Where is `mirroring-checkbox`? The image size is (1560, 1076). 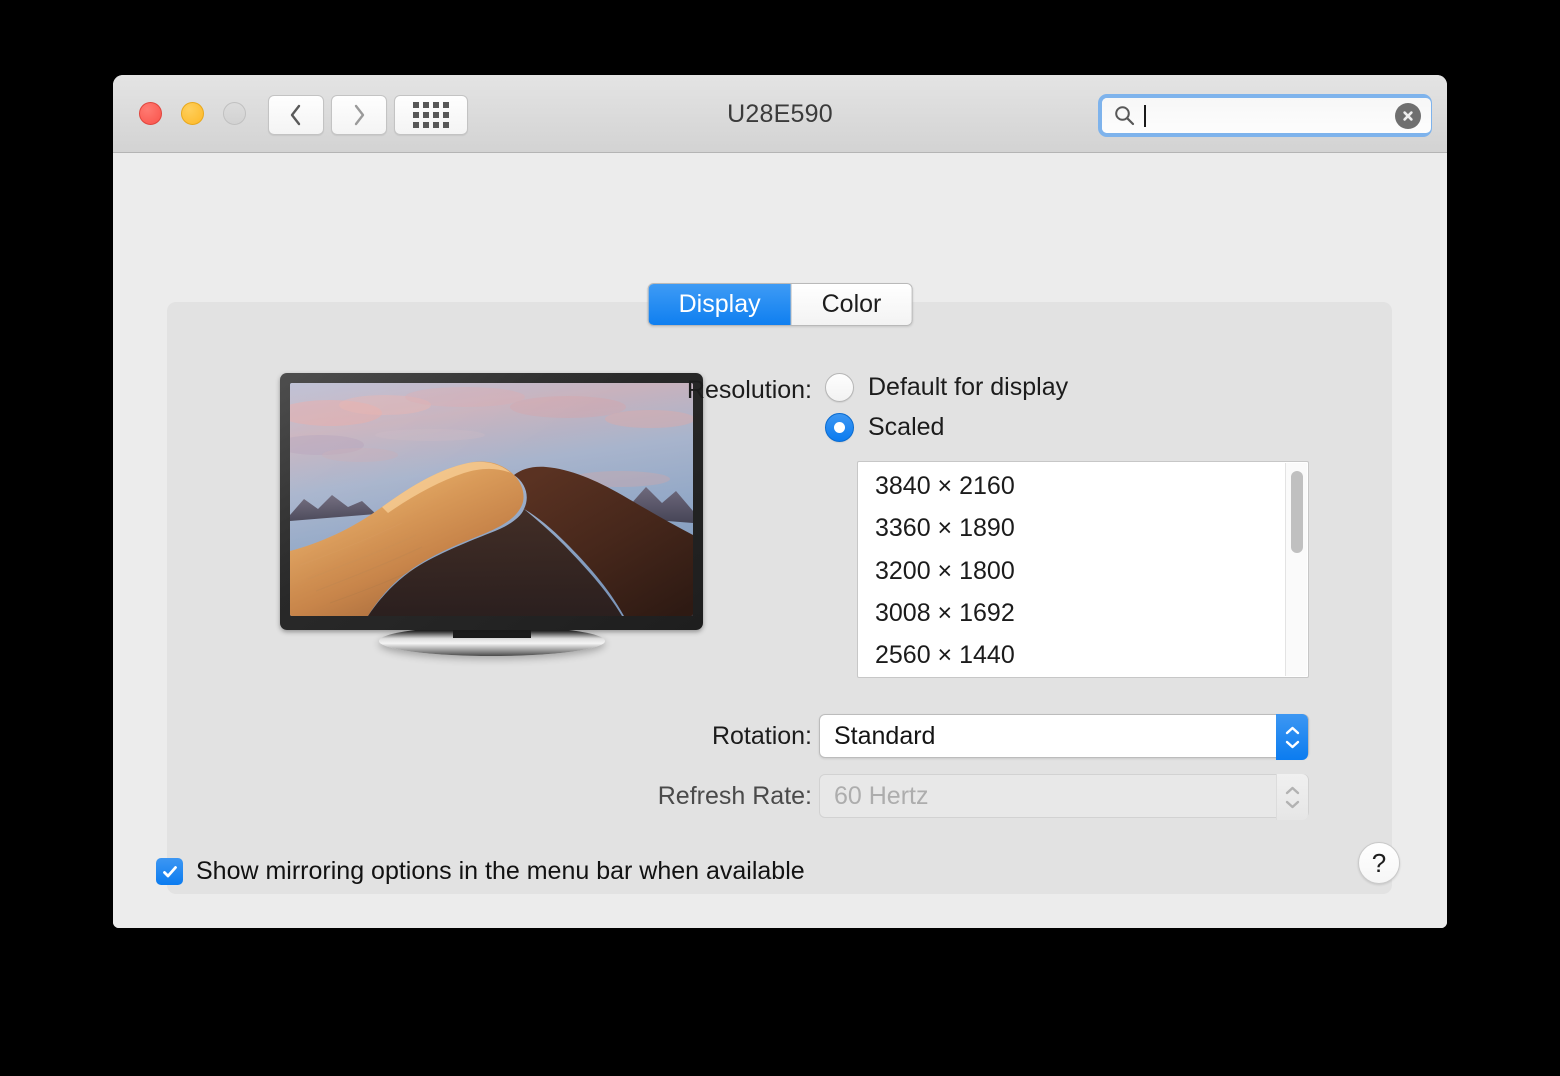
mirroring-checkbox is located at coordinates (169, 871).